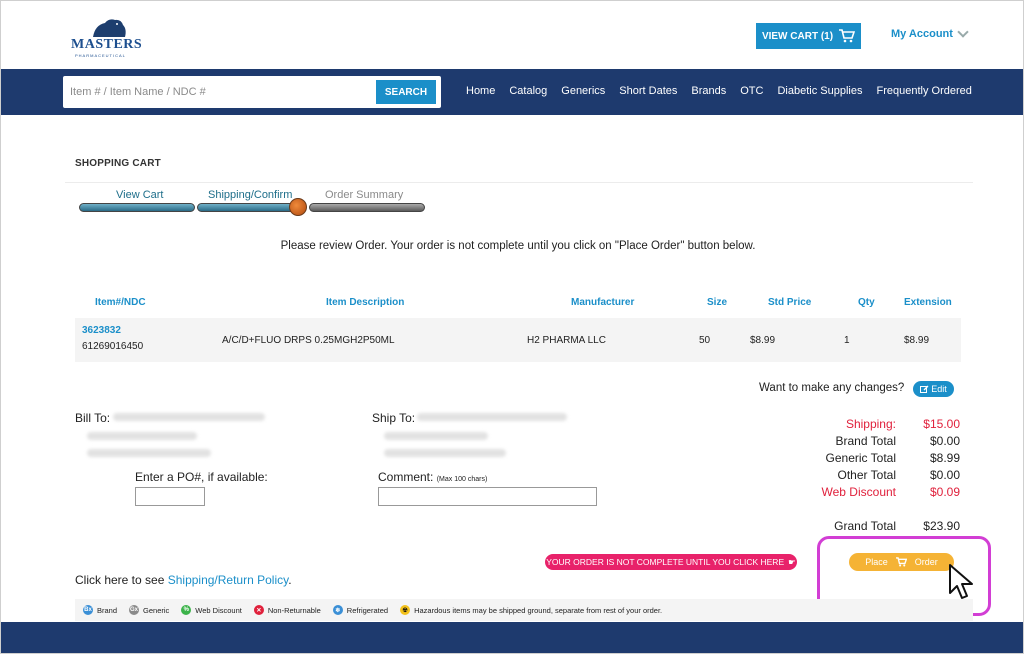 This screenshot has height=654, width=1024. I want to click on my-account-menu: My Account, so click(930, 33).